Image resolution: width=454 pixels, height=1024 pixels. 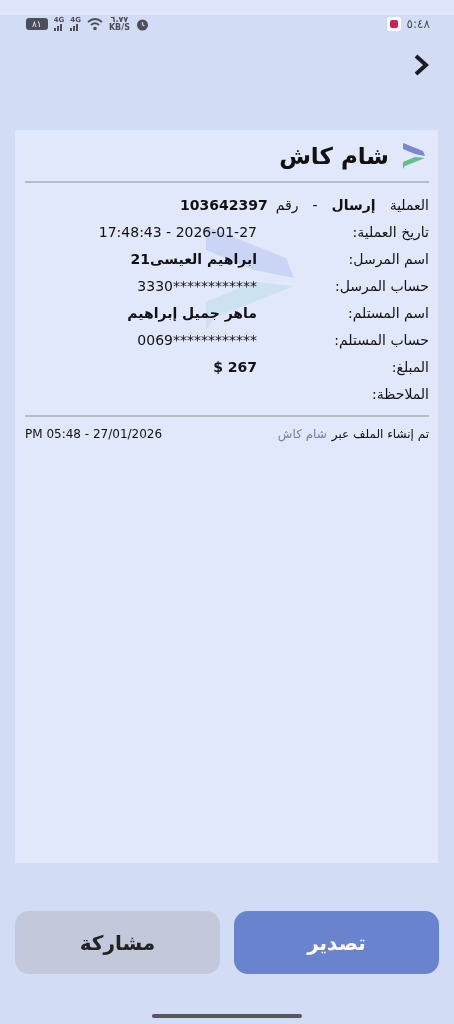 I want to click on field-value: 3330************, so click(x=197, y=285).